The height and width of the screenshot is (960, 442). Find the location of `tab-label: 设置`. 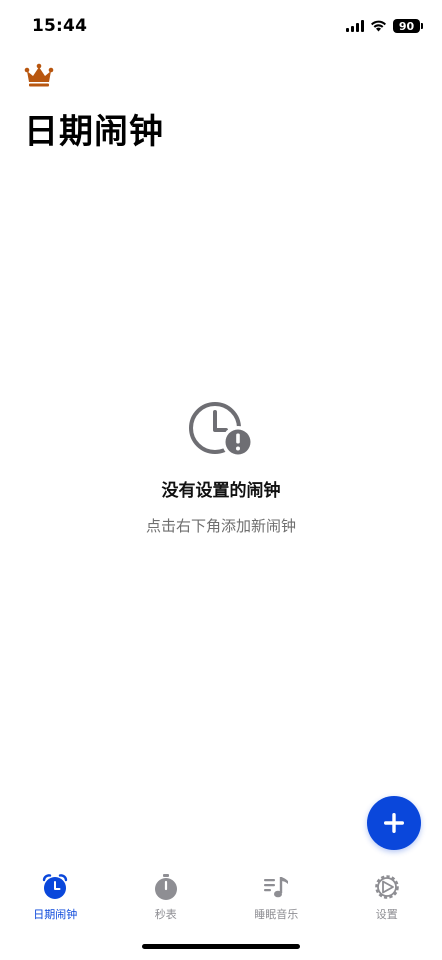

tab-label: 设置 is located at coordinates (386, 914).